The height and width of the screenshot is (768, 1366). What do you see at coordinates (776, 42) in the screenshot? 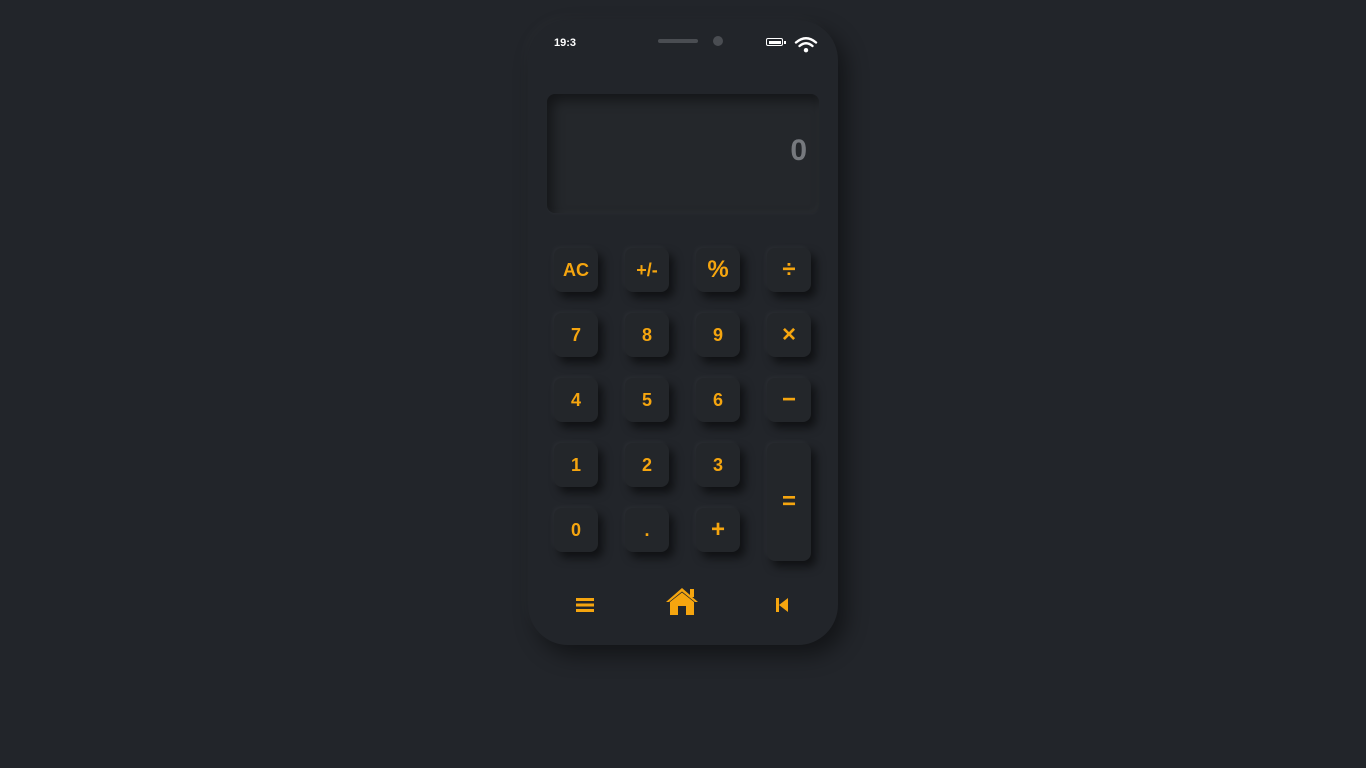
I see `battery-icon` at bounding box center [776, 42].